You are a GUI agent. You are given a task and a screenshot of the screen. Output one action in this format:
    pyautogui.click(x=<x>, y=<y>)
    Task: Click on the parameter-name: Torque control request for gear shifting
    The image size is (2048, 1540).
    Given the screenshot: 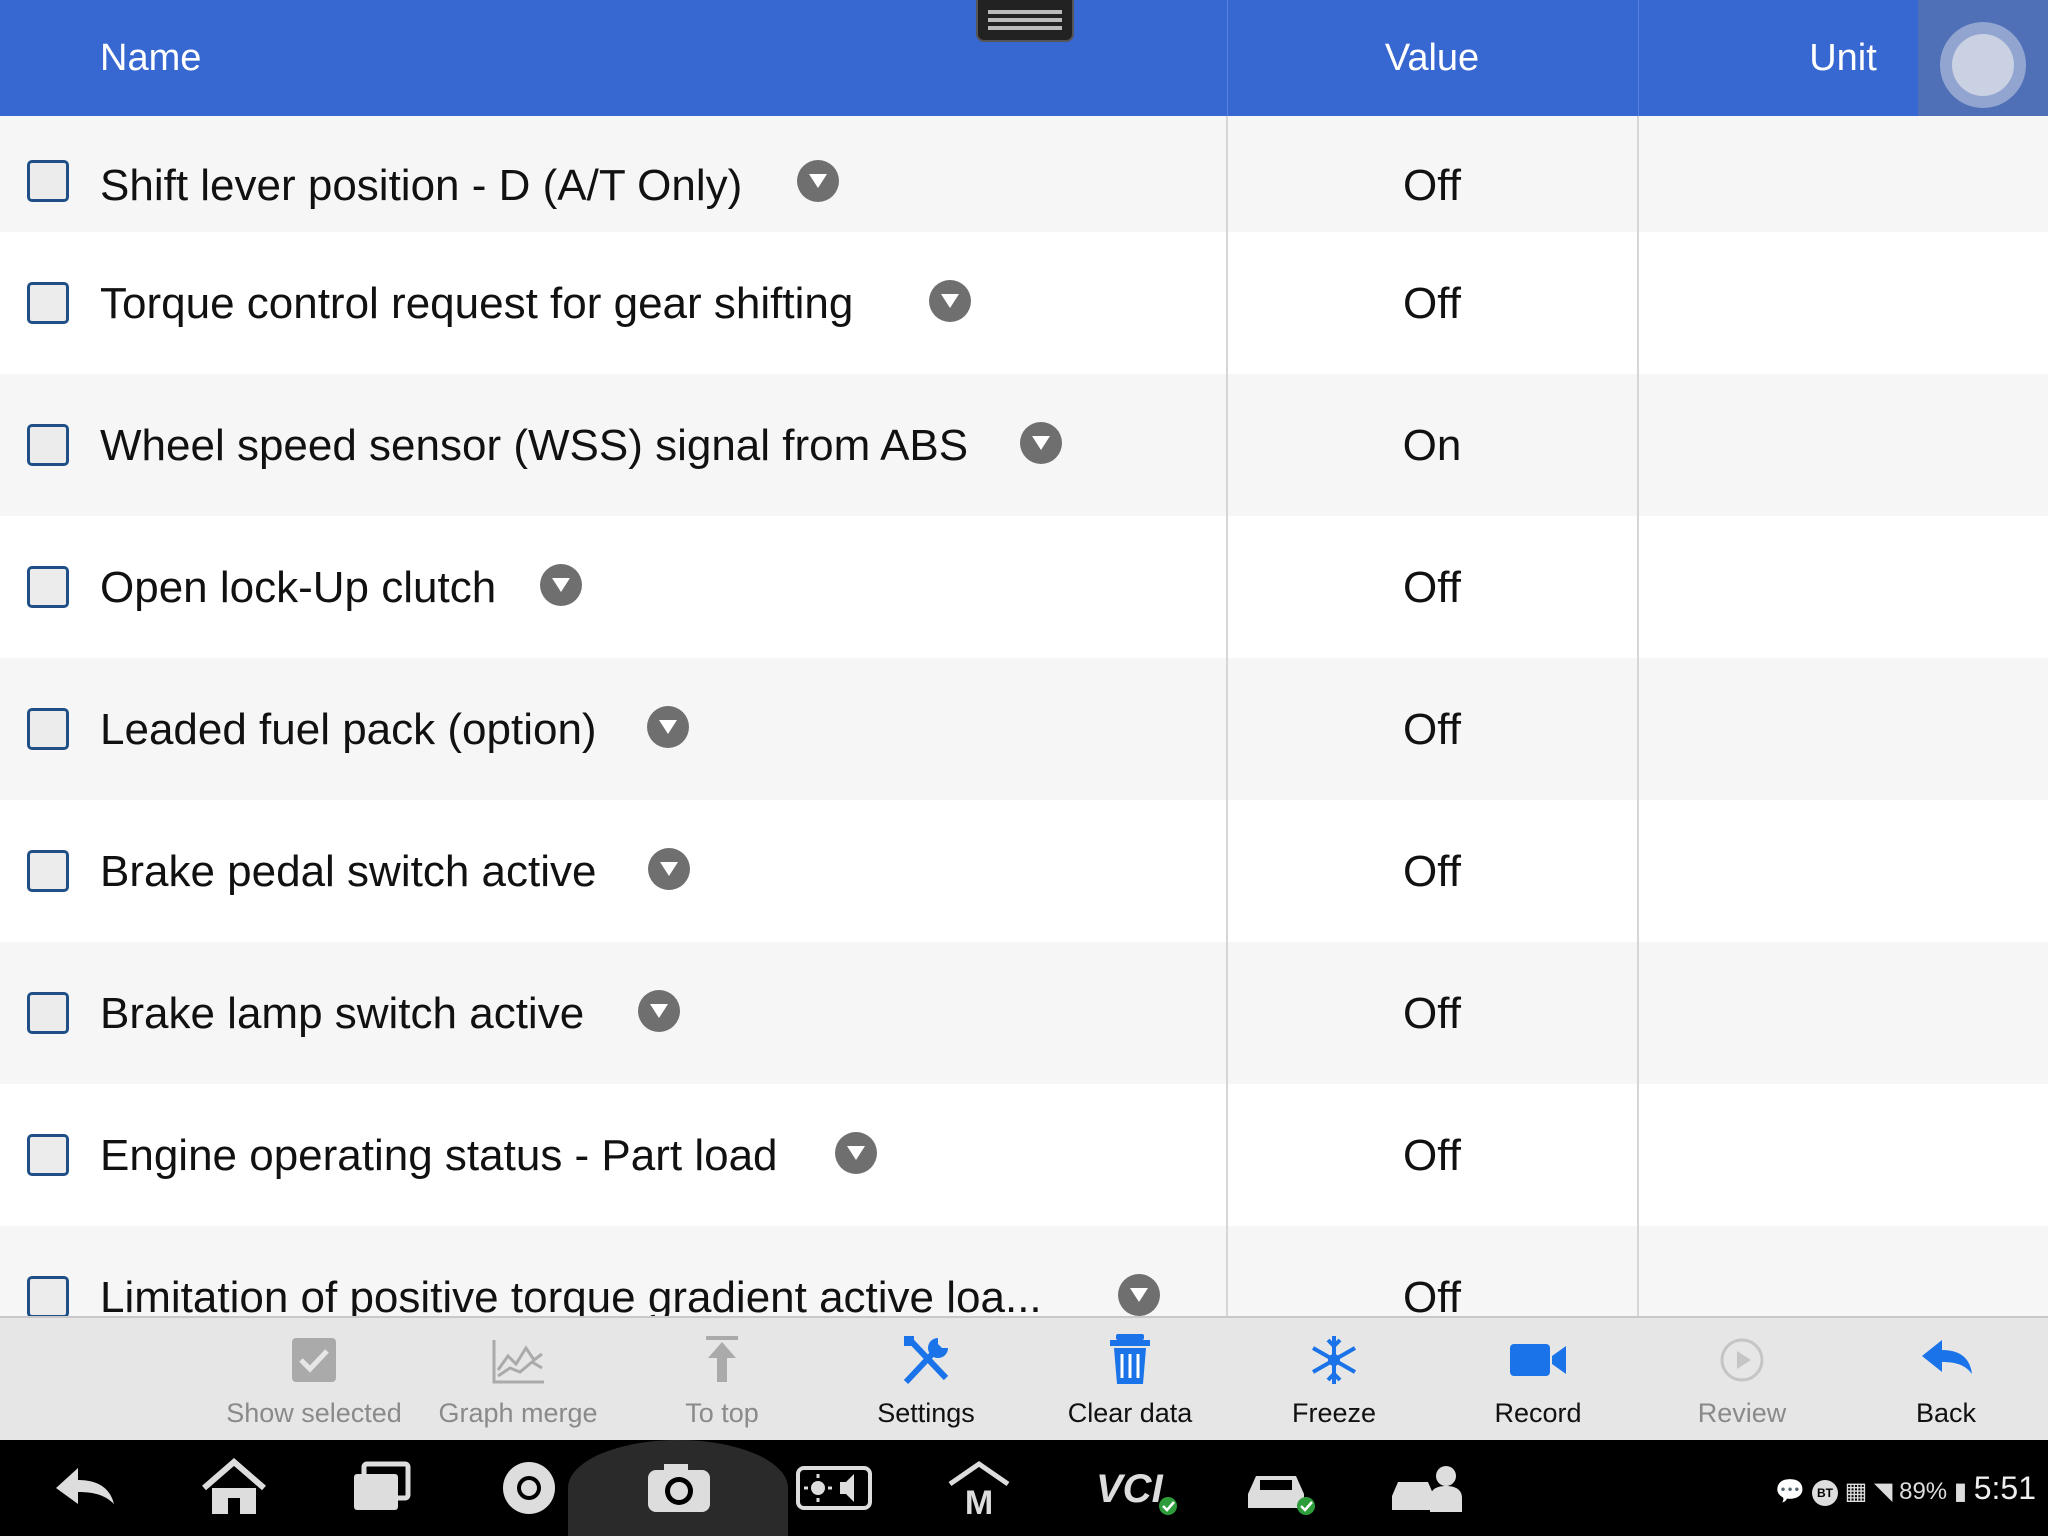 What is the action you would take?
    pyautogui.click(x=477, y=303)
    